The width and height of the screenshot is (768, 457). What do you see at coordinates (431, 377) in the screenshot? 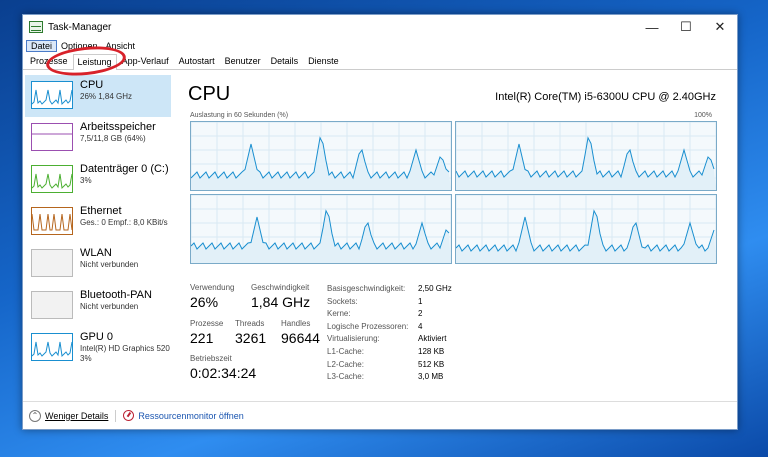
I see `detail-value: 3,0 MB` at bounding box center [431, 377].